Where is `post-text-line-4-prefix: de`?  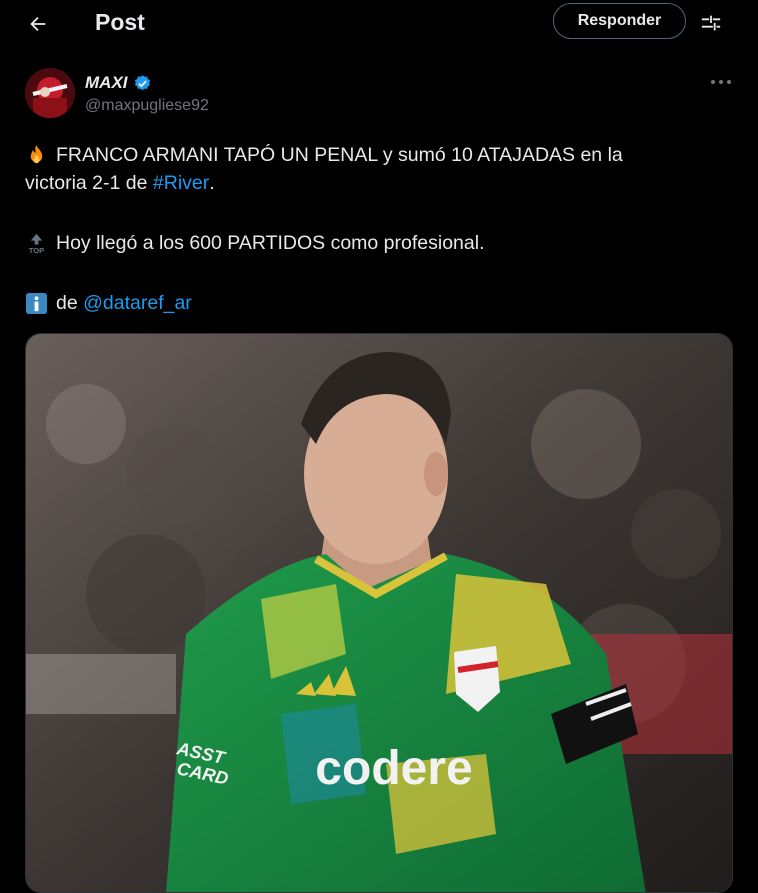
post-text-line-4-prefix: de is located at coordinates (70, 303).